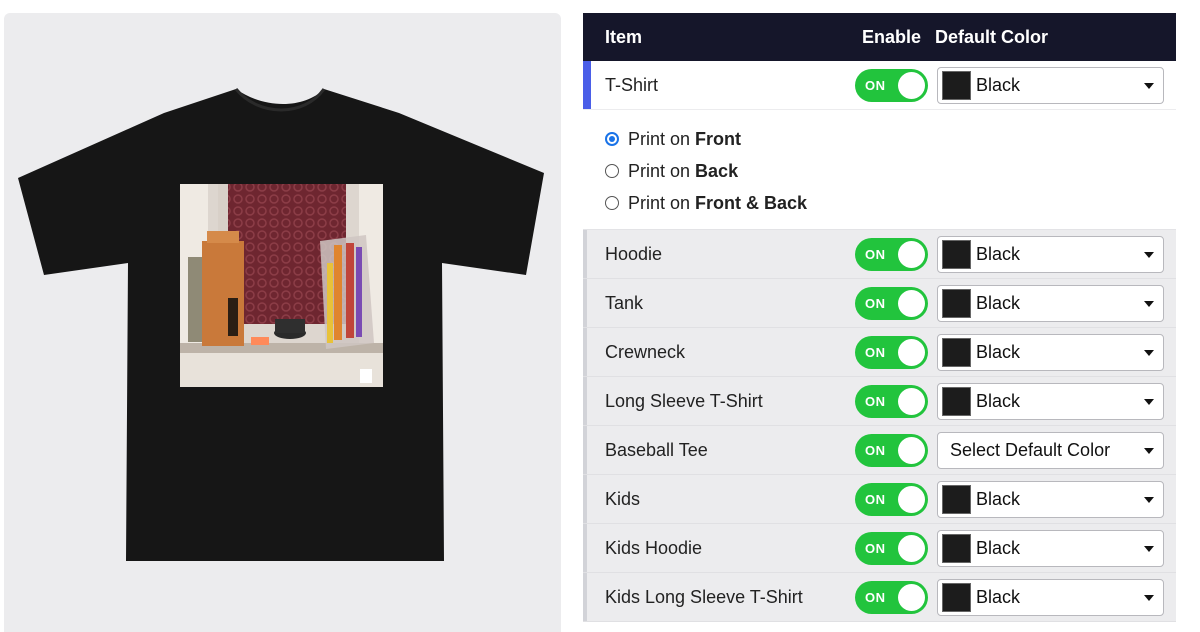 The height and width of the screenshot is (632, 1200). What do you see at coordinates (654, 547) in the screenshot?
I see `row-label: Kids Hoodie` at bounding box center [654, 547].